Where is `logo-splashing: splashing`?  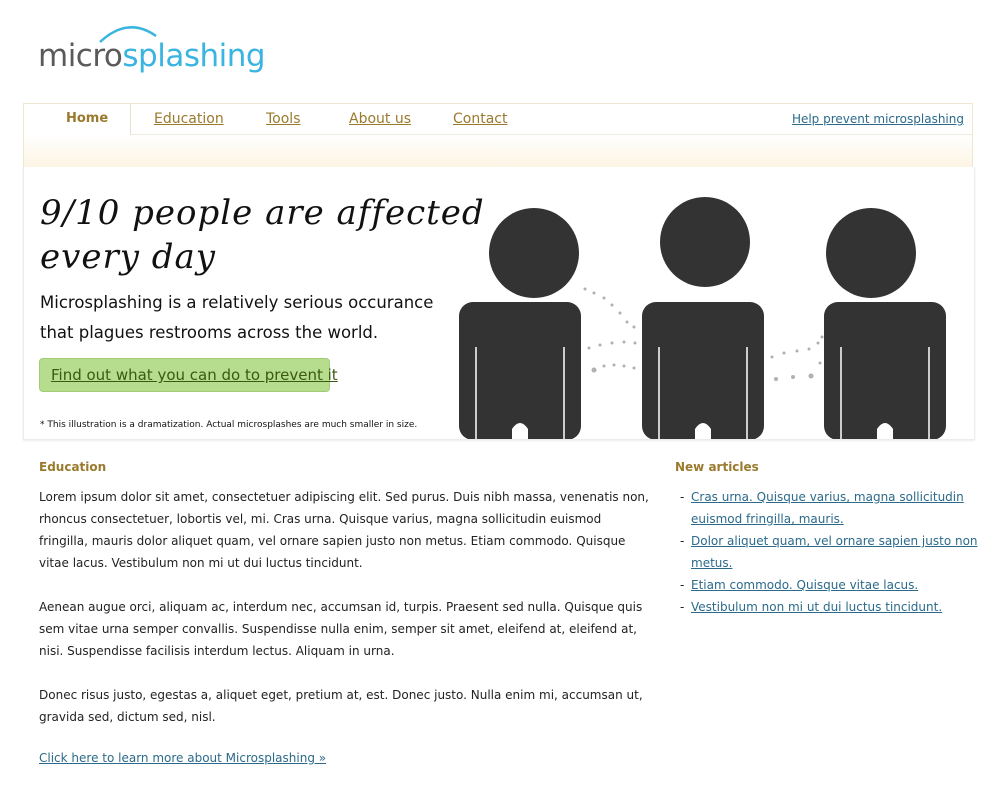 logo-splashing: splashing is located at coordinates (194, 56).